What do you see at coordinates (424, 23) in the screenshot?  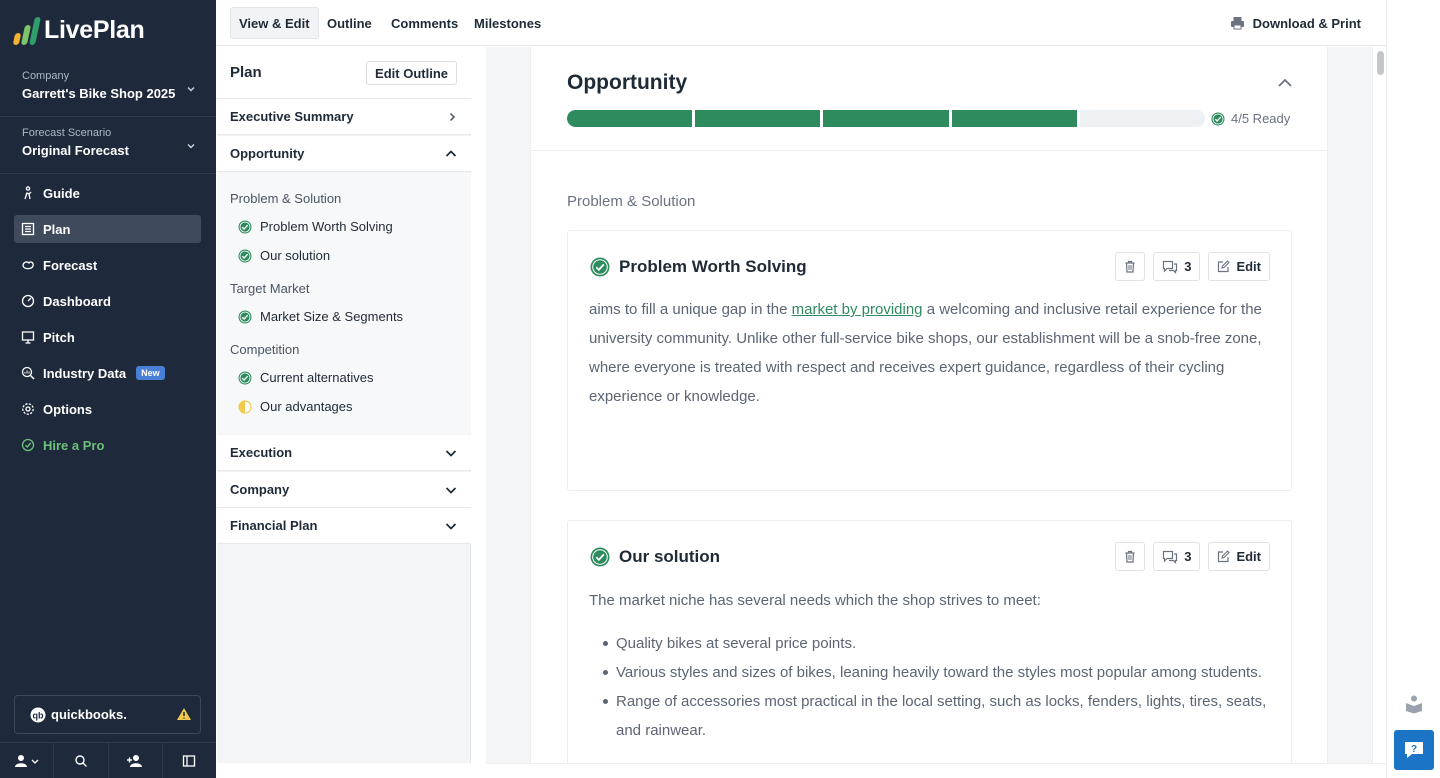 I see `tab-comments: Comments` at bounding box center [424, 23].